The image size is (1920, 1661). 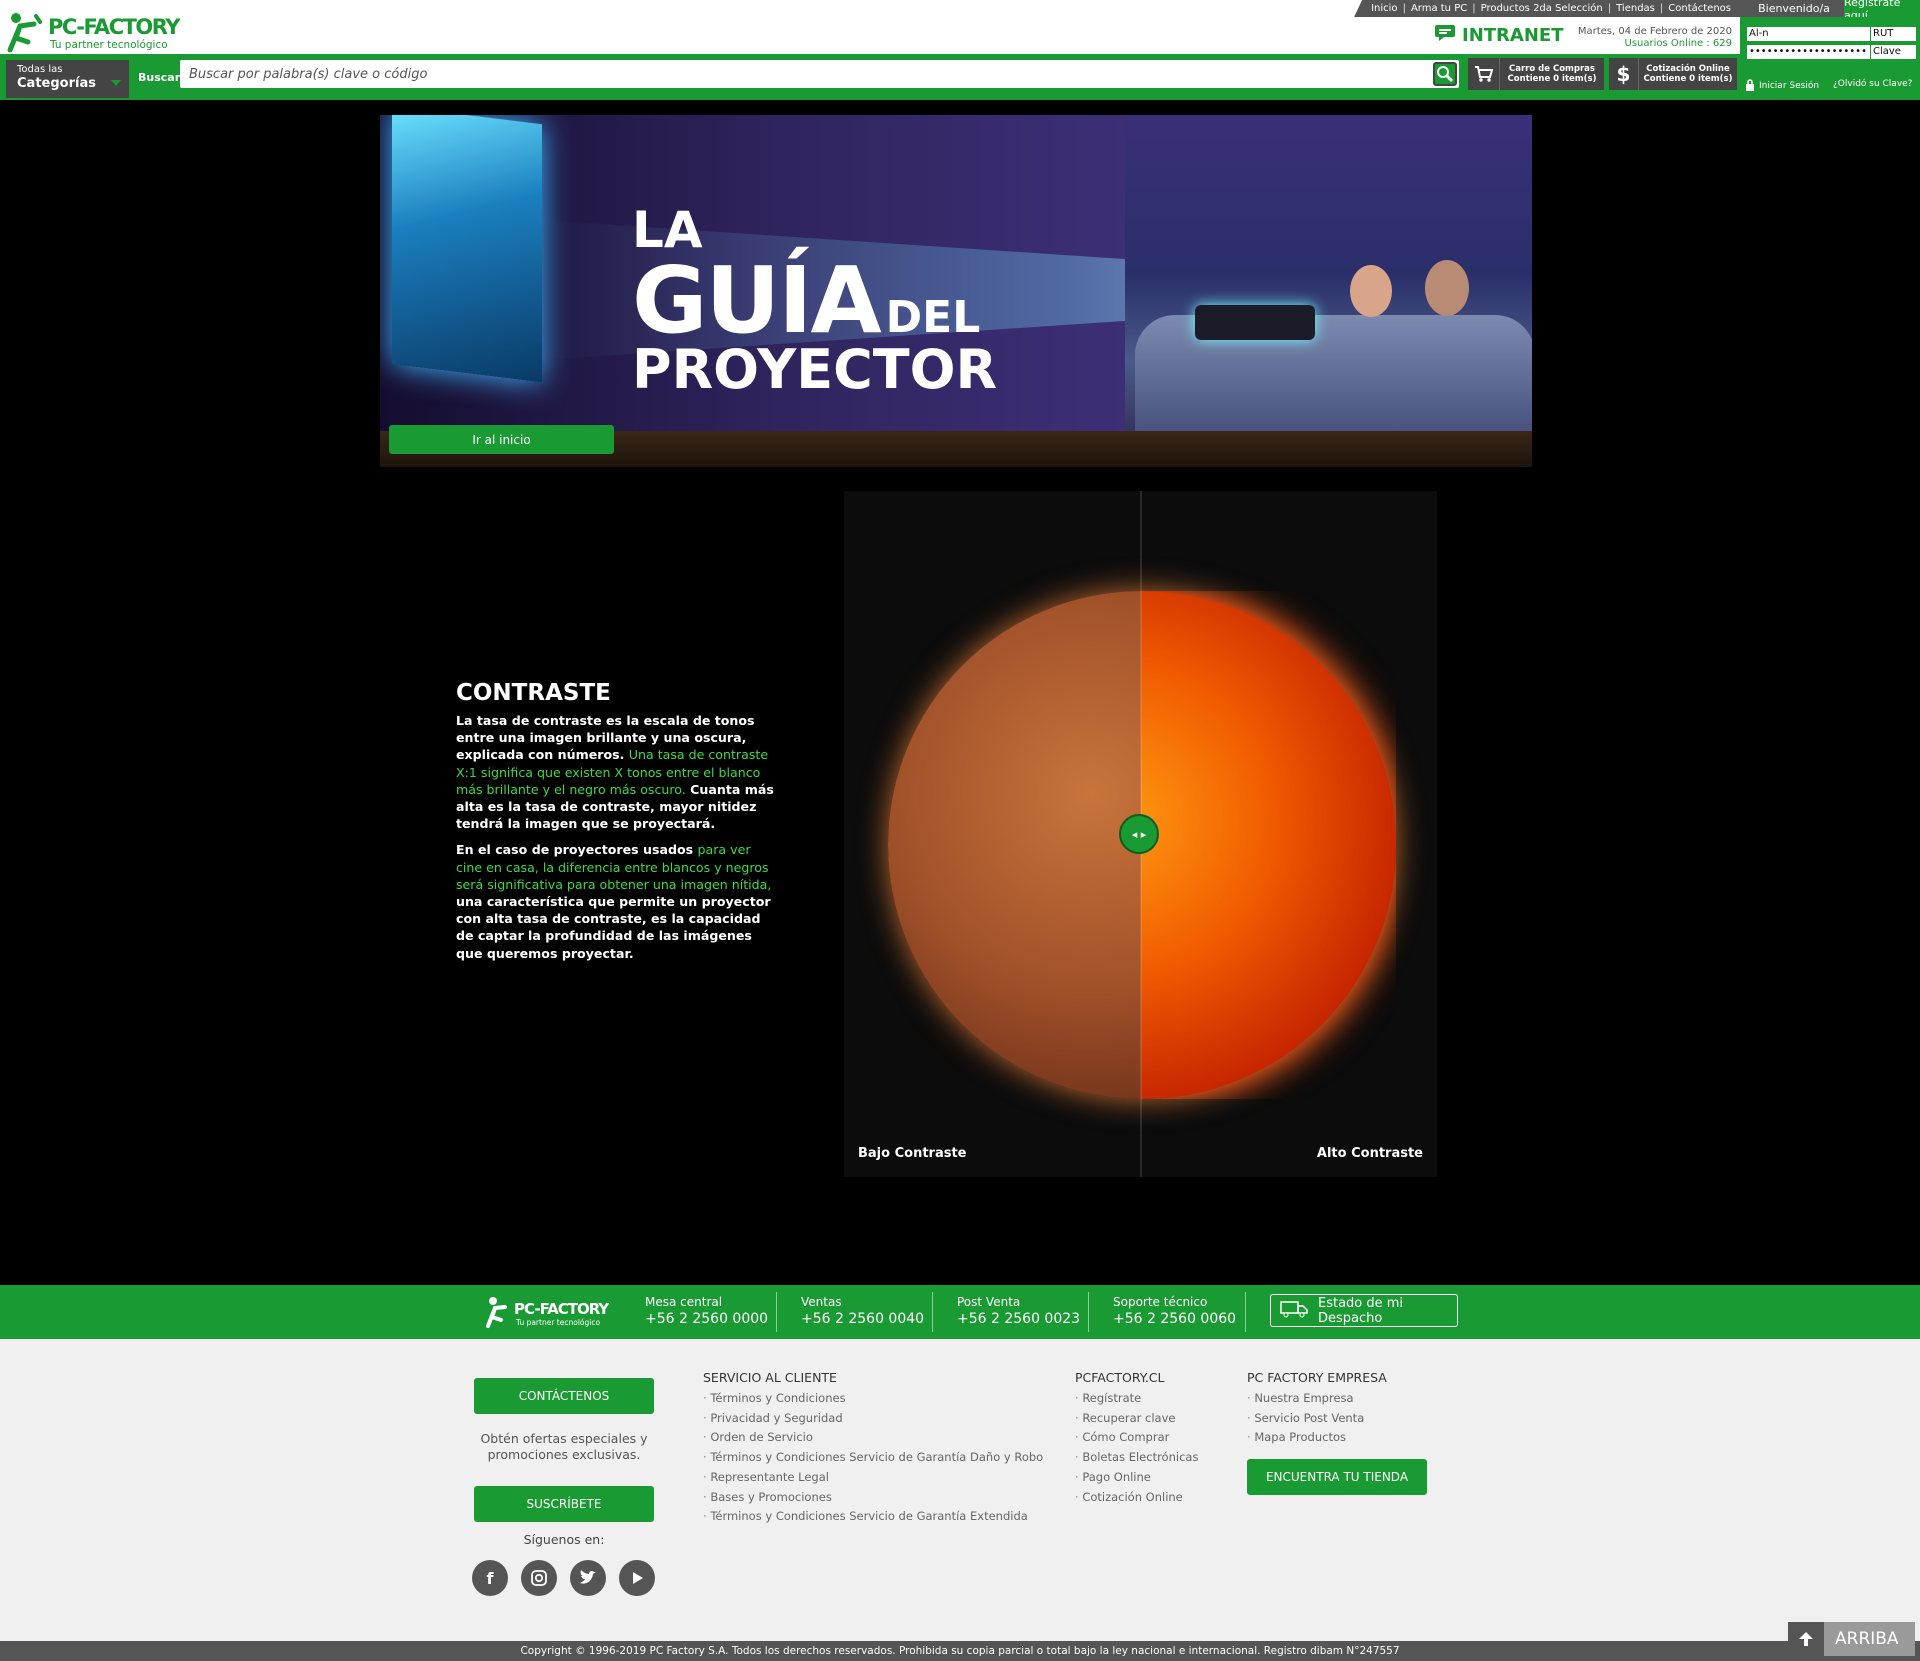 I want to click on dollar-icon: $, so click(x=1624, y=74).